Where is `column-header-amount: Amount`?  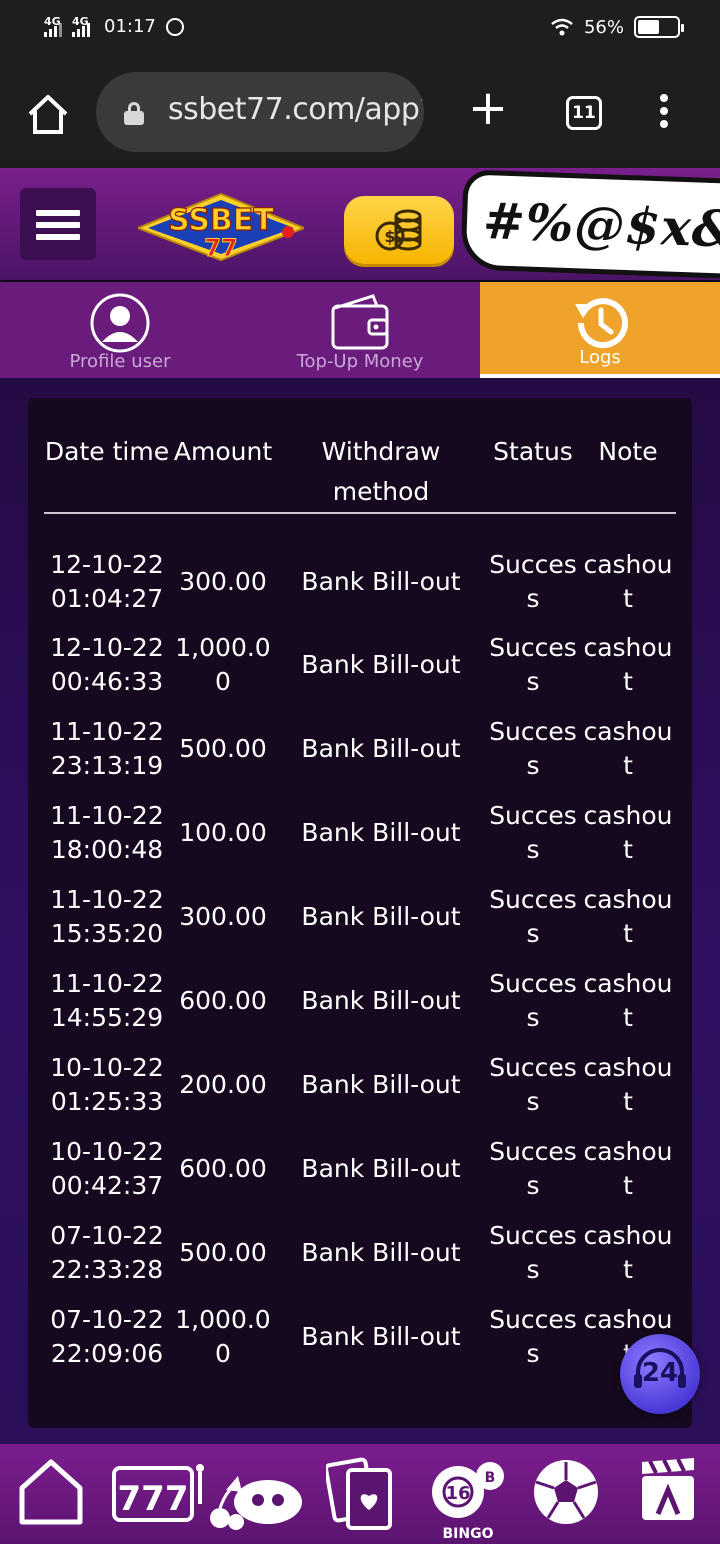
column-header-amount: Amount is located at coordinates (223, 451).